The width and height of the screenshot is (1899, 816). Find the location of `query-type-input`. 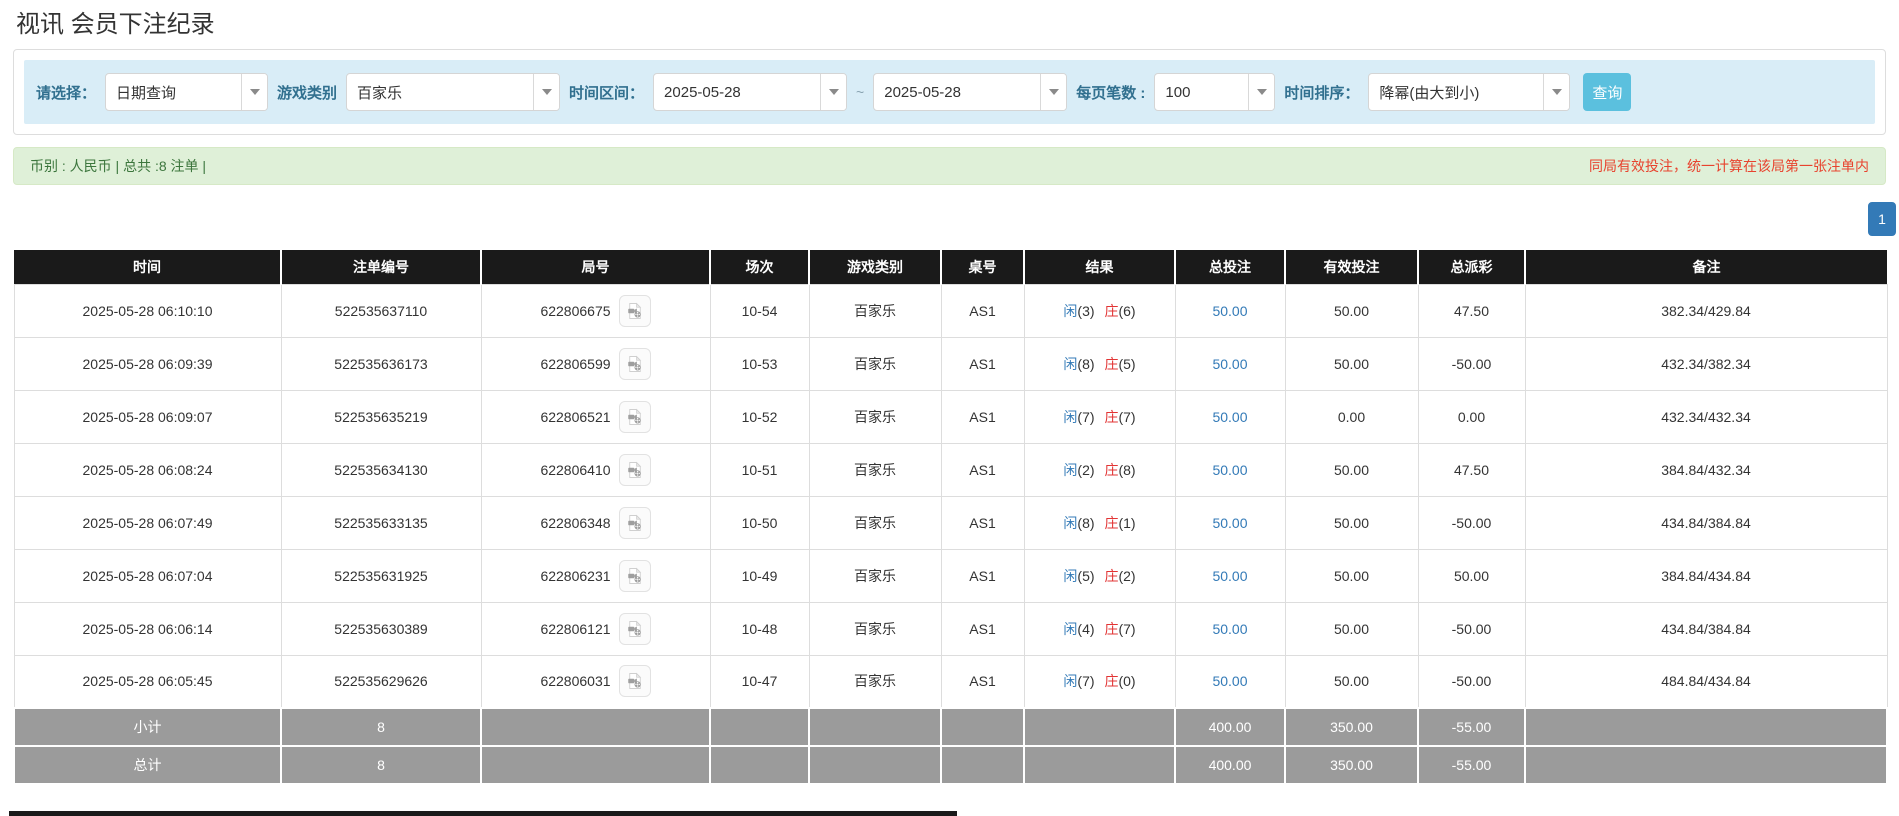

query-type-input is located at coordinates (174, 92).